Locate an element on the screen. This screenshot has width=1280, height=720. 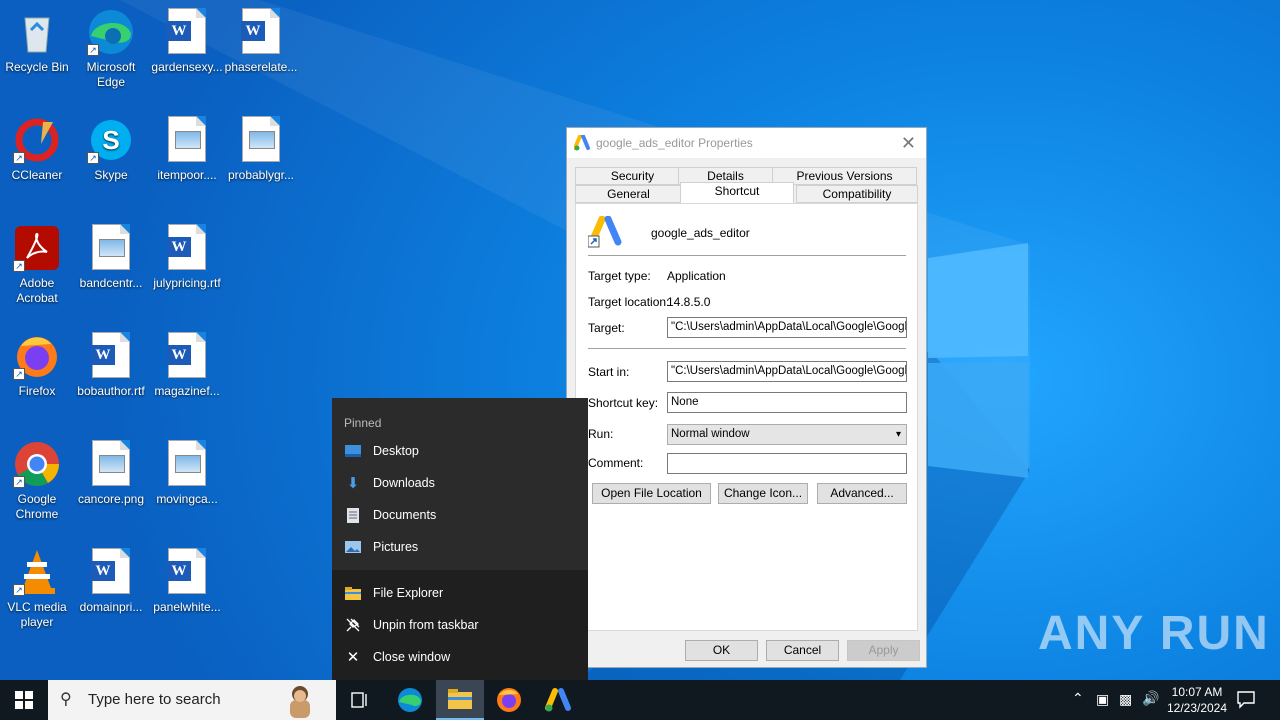
ccleaner-icon: ↗ is located at coordinates (37, 140).